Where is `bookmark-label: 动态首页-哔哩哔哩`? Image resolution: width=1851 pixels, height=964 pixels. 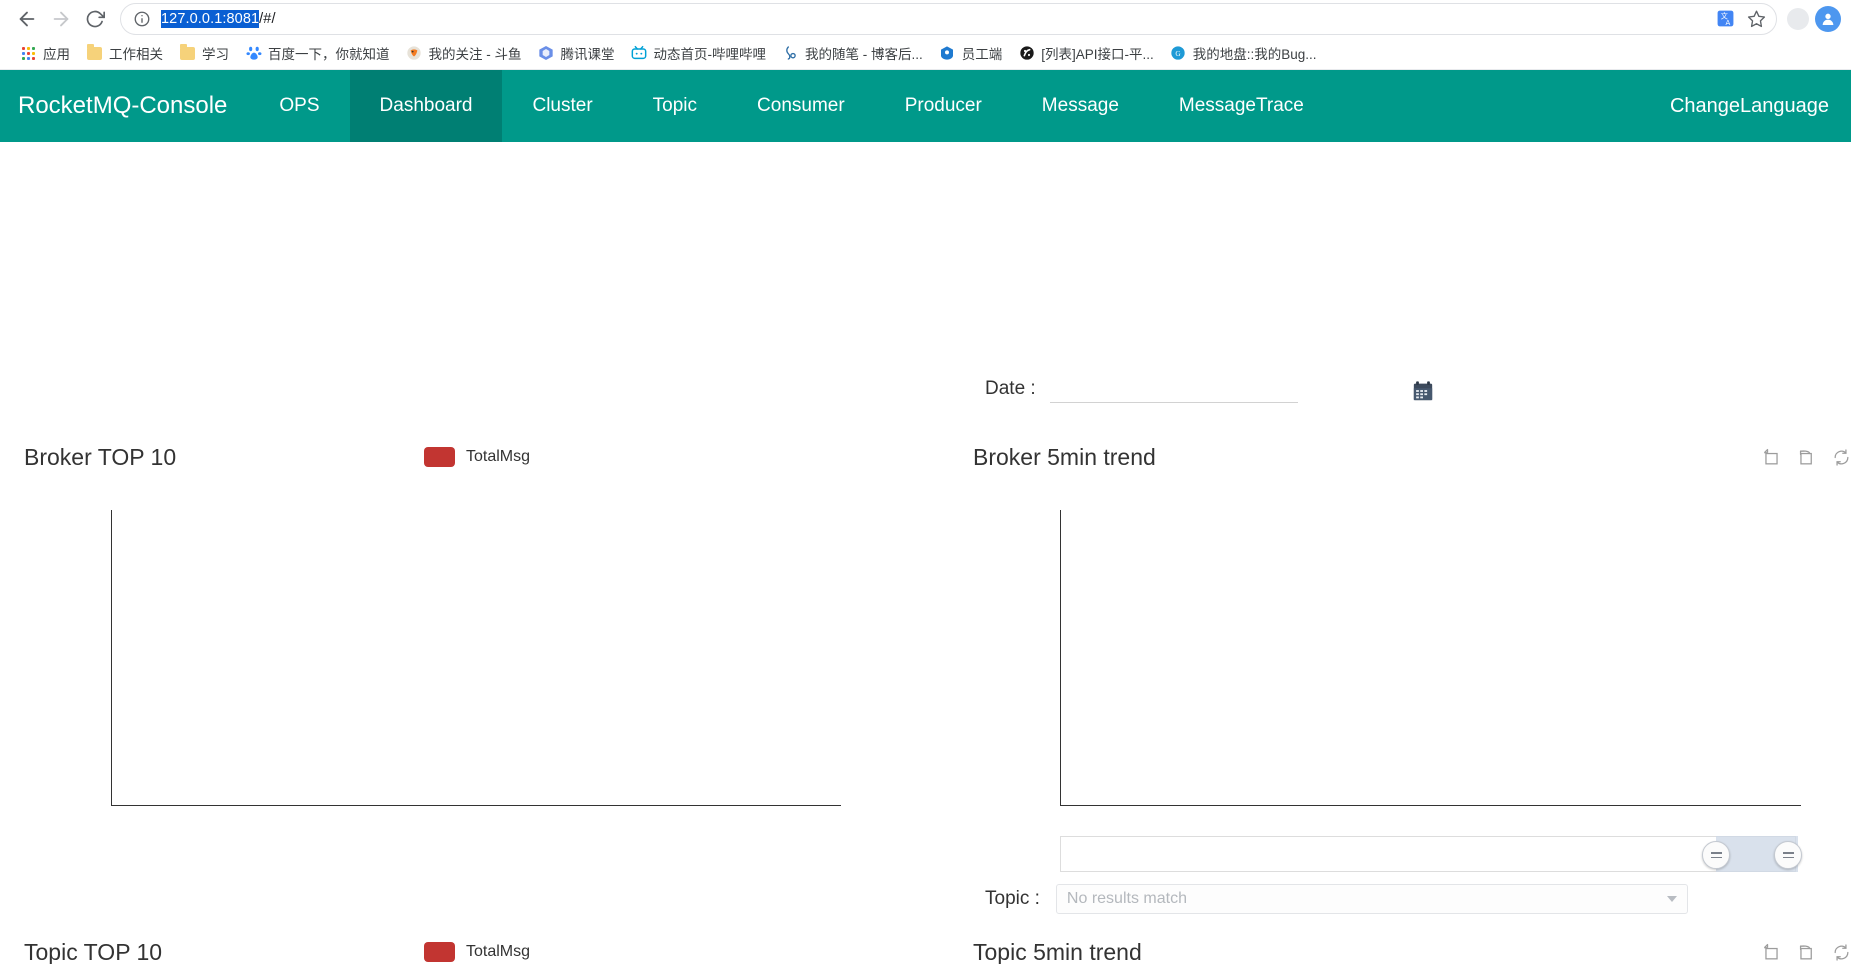
bookmark-label: 动态首页-哔哩哔哩 is located at coordinates (710, 54).